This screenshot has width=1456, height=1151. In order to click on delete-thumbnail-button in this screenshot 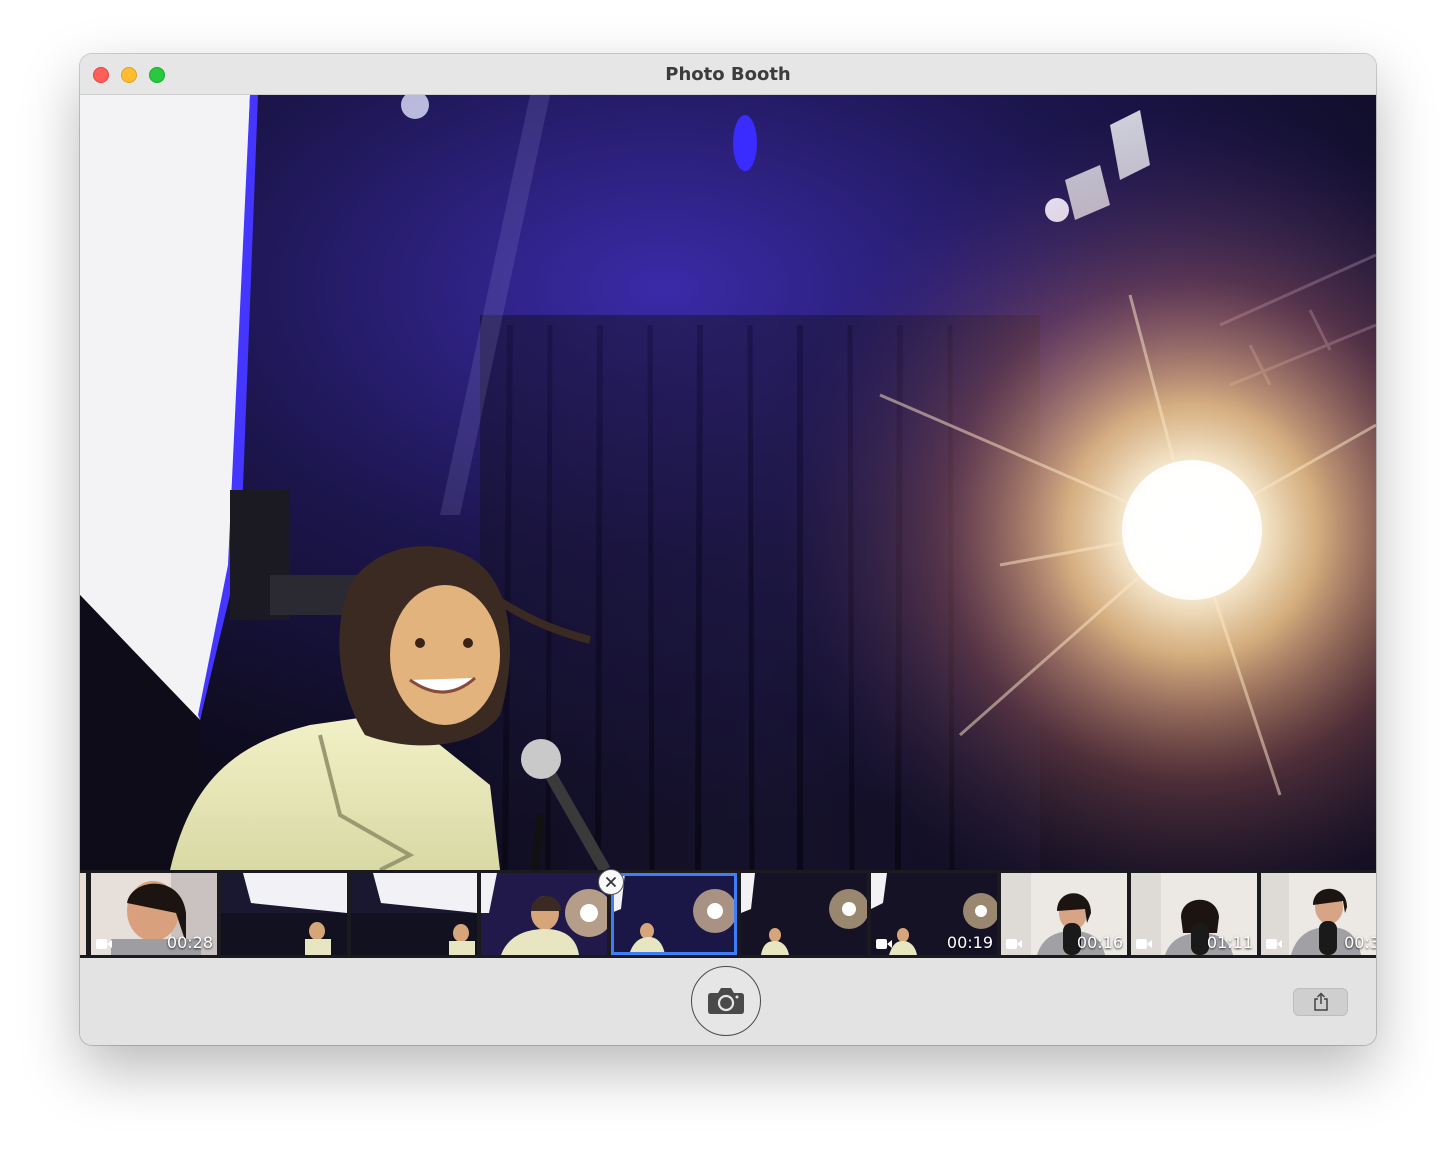, I will do `click(611, 882)`.